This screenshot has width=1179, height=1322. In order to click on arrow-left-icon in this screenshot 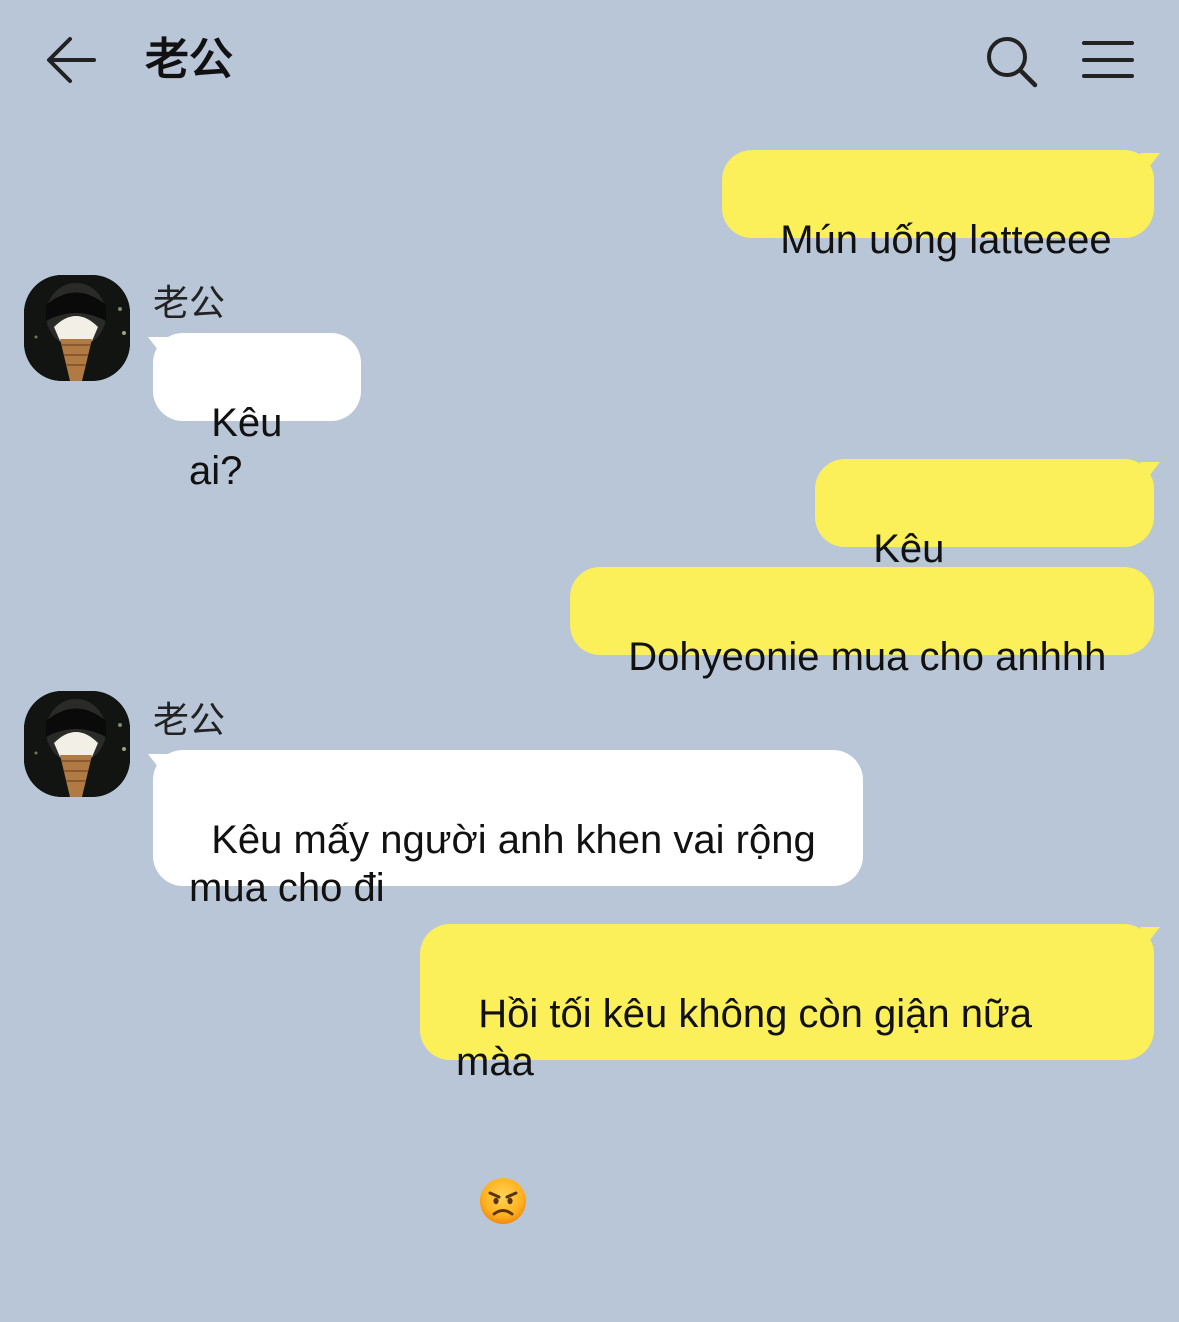, I will do `click(71, 60)`.